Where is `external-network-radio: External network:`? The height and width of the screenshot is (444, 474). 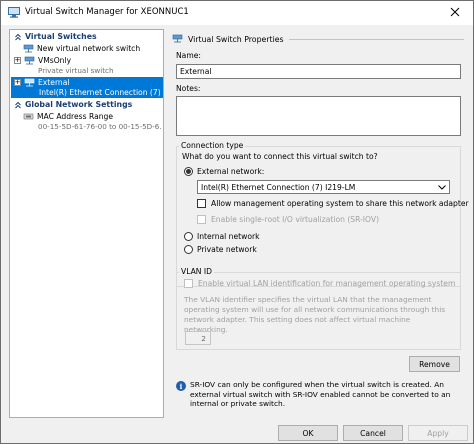 external-network-radio: External network: is located at coordinates (224, 171).